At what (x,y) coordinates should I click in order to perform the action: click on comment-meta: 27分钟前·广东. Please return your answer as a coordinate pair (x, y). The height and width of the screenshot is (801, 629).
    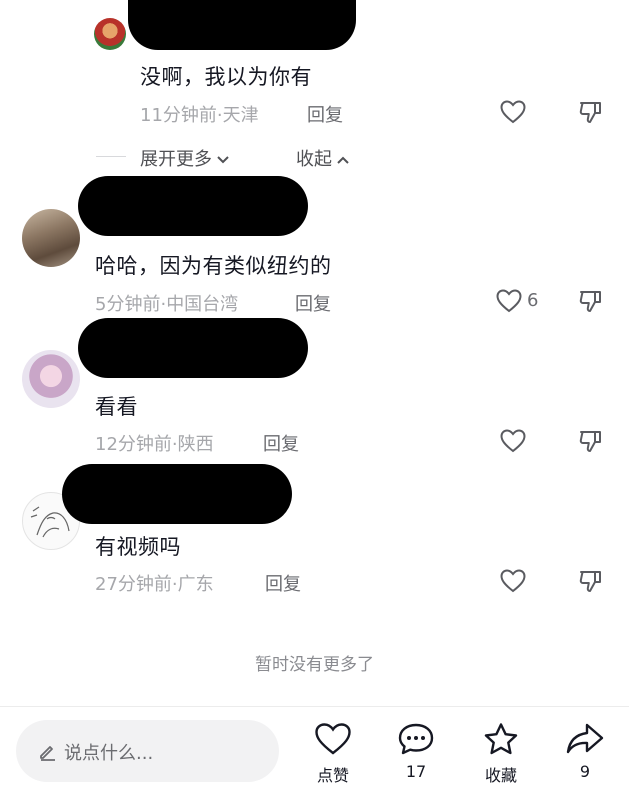
    Looking at the image, I should click on (154, 584).